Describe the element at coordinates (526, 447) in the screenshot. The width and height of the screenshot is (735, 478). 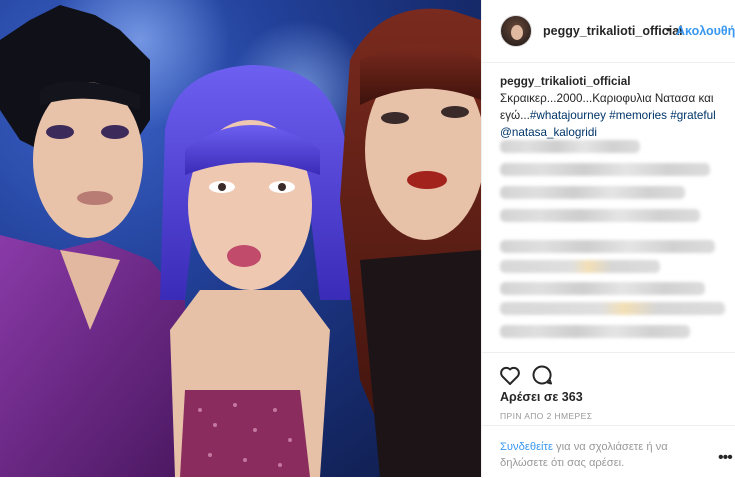
I see `login-link: Συνδεθείτε` at that location.